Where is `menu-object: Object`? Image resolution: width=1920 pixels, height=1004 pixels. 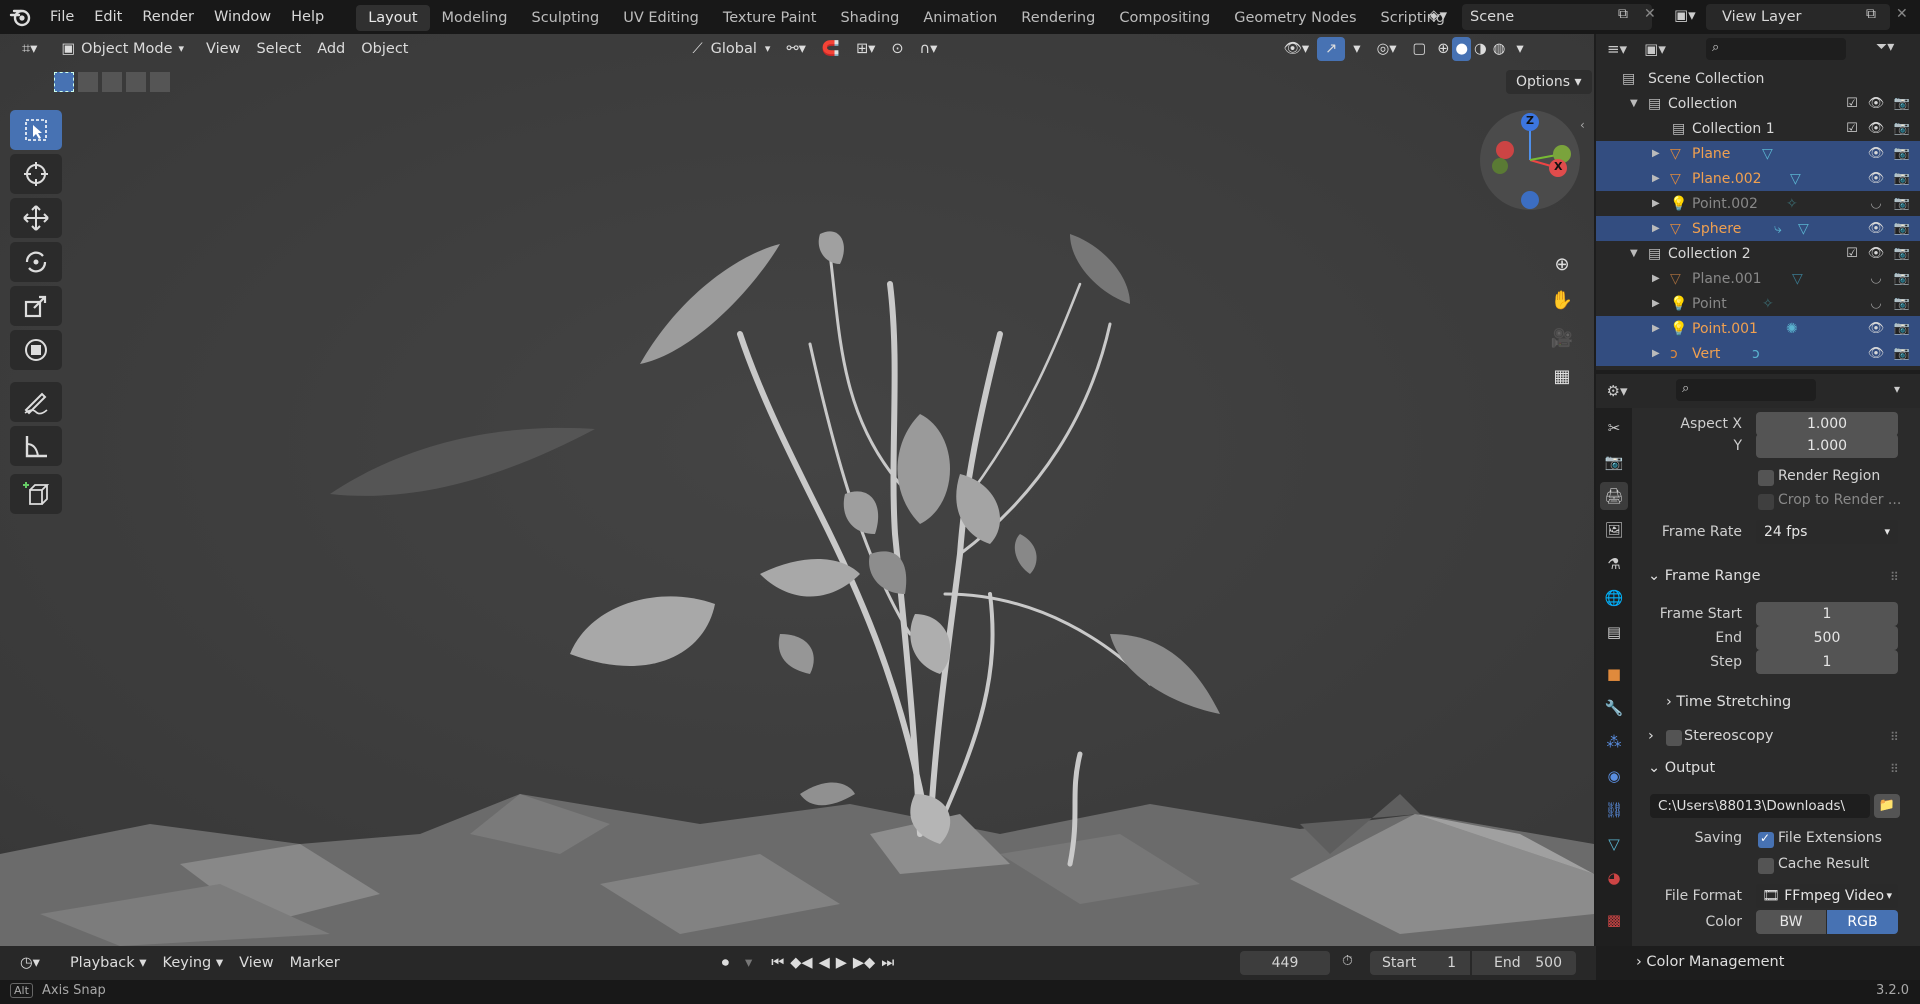 menu-object: Object is located at coordinates (384, 49).